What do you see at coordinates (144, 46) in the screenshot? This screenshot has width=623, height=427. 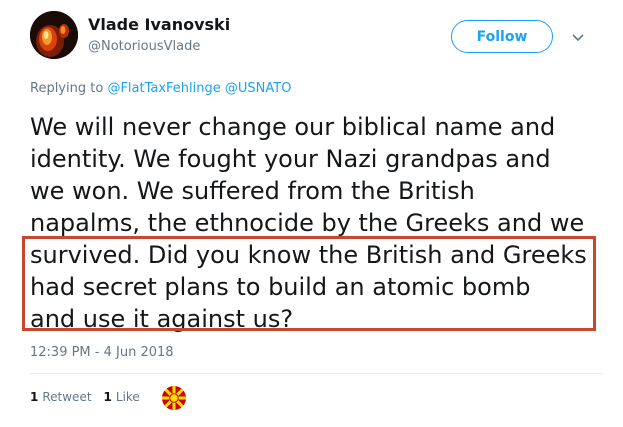 I see `user-handle: @NotoriousVlade` at bounding box center [144, 46].